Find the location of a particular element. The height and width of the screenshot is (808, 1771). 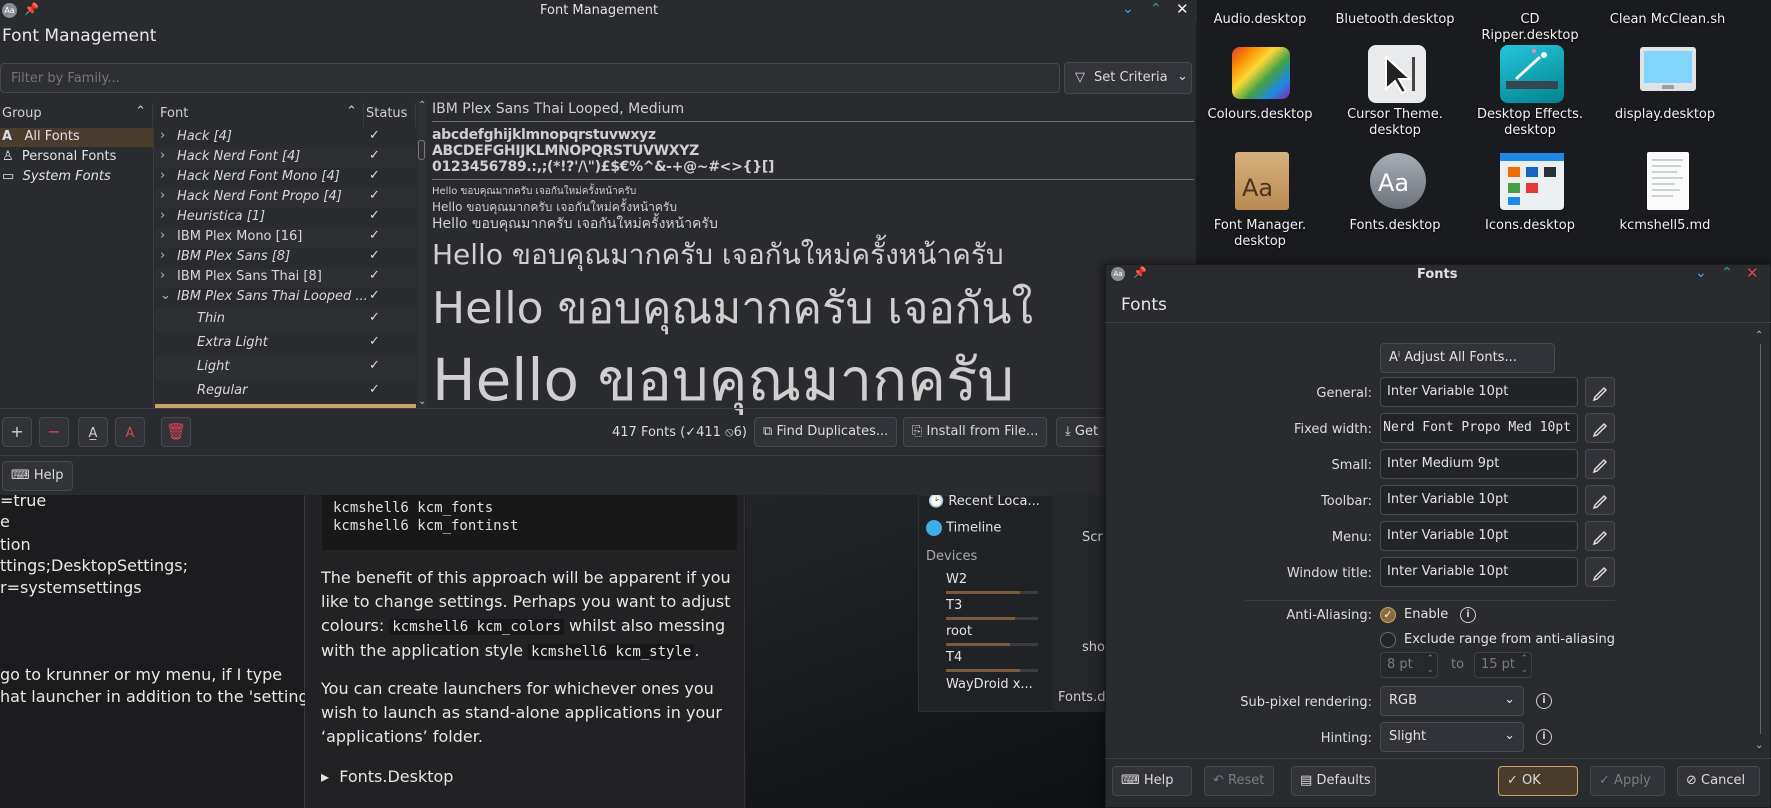

font-row: › IBM Plex Sans Thai [8] ✓ is located at coordinates (285, 278).